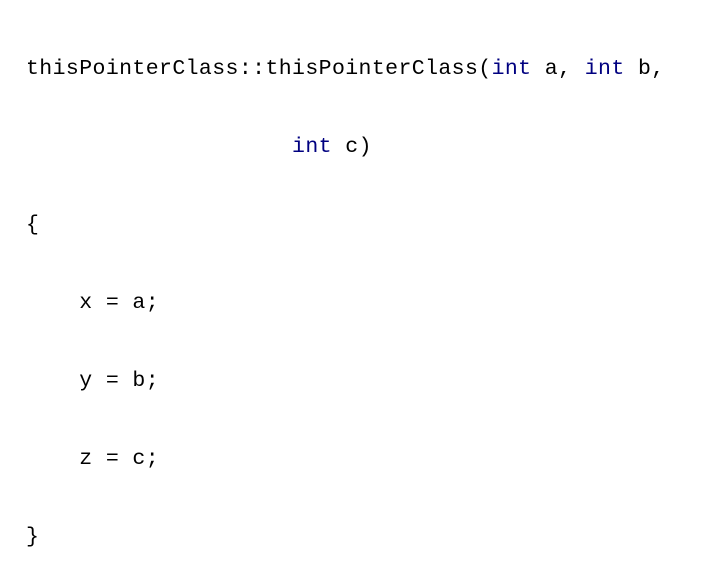 The width and height of the screenshot is (720, 576). I want to click on code-line-signature-cont: int c), so click(345, 147).